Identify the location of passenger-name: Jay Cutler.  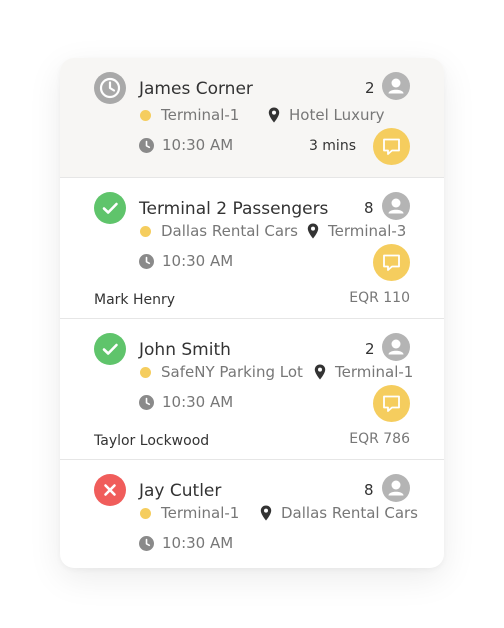
(180, 491).